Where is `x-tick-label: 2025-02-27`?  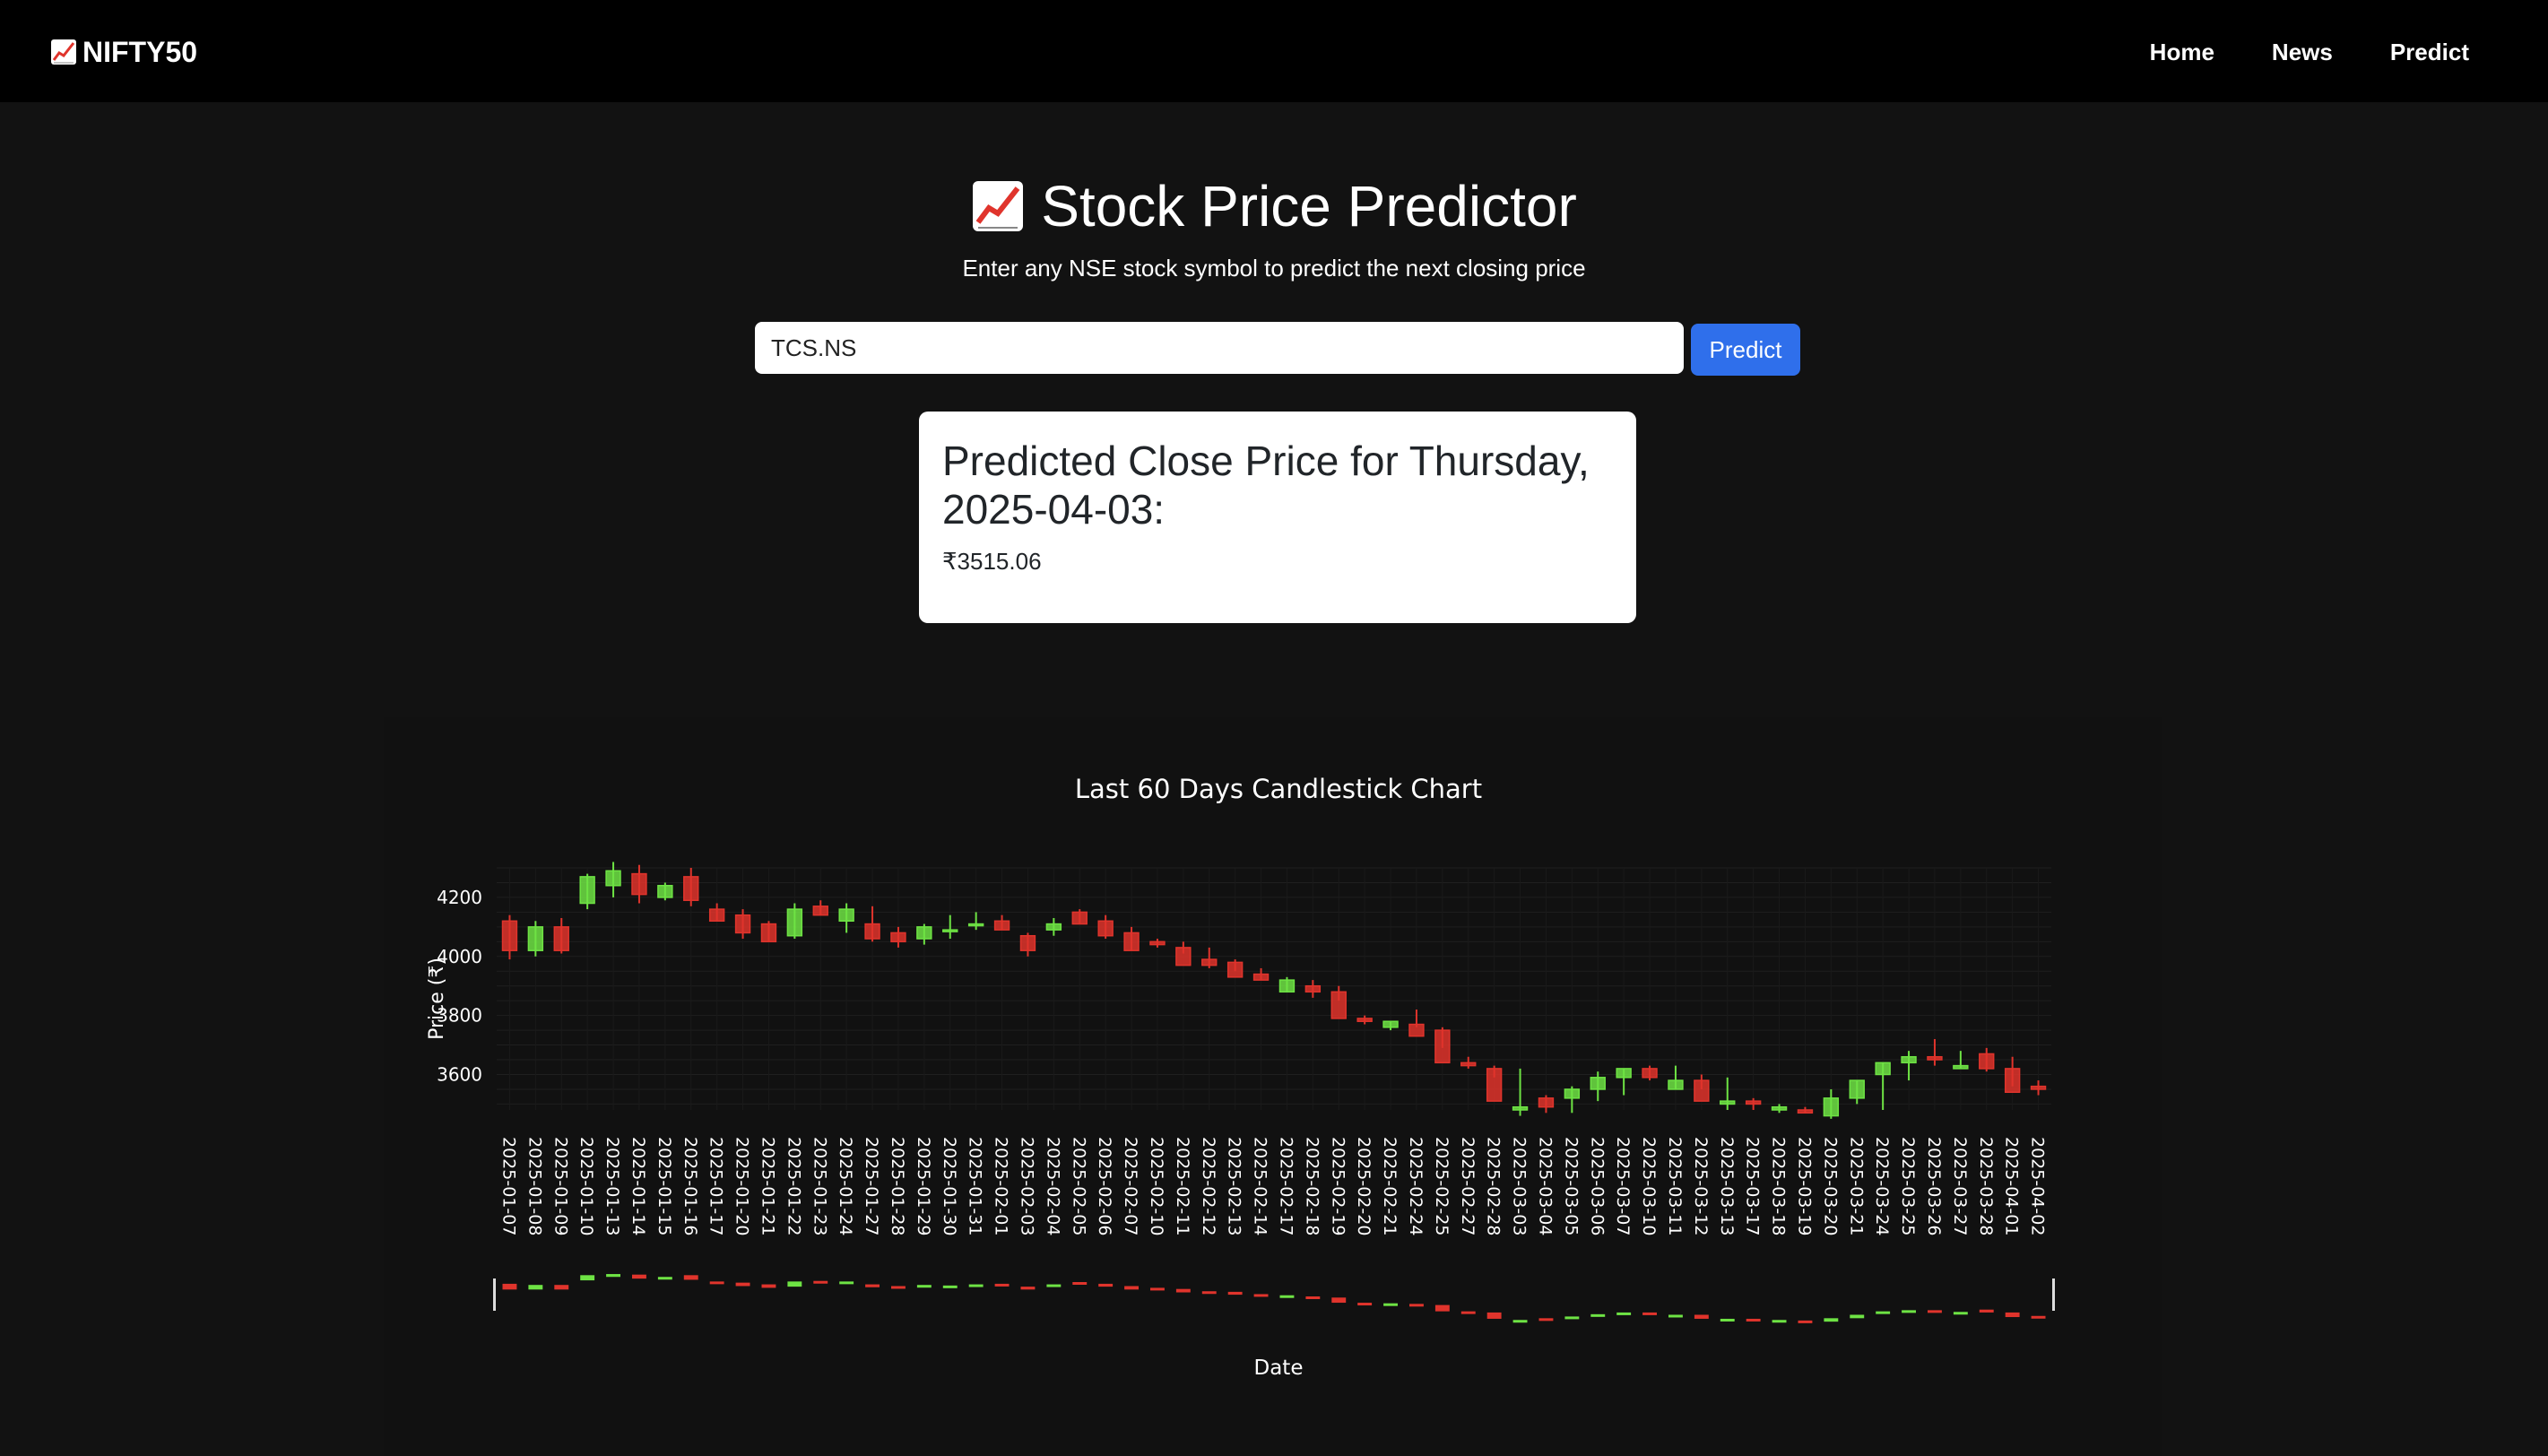 x-tick-label: 2025-02-27 is located at coordinates (1468, 1186).